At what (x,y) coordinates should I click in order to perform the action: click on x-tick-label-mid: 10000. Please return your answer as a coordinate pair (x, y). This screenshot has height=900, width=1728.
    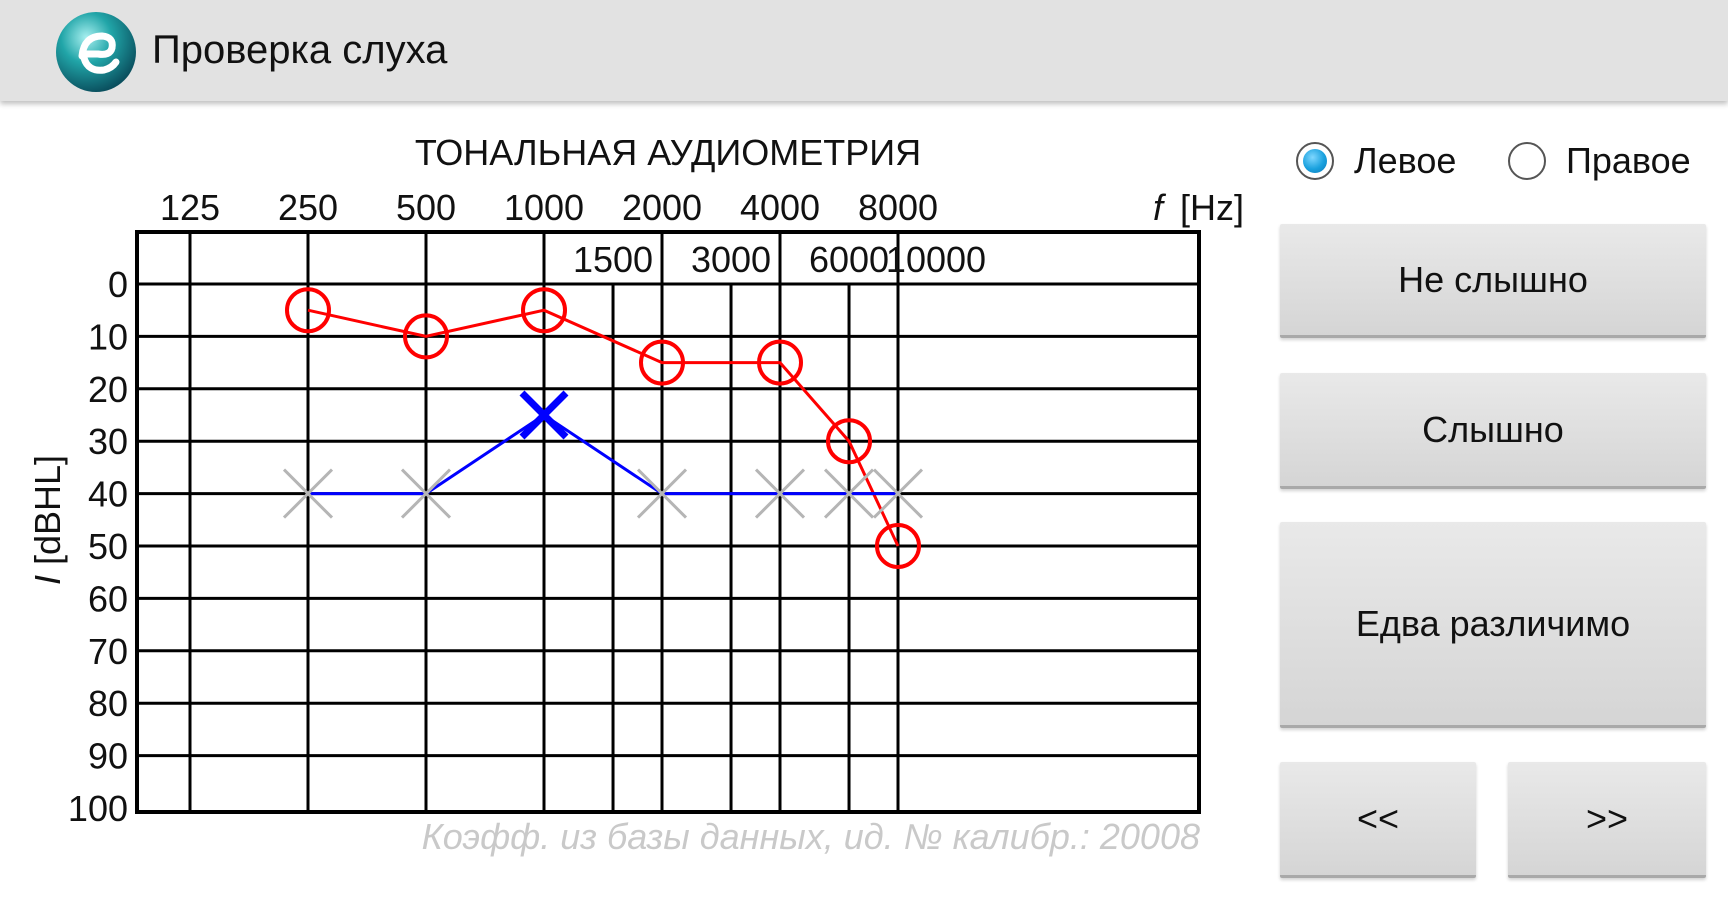
    Looking at the image, I should click on (936, 259).